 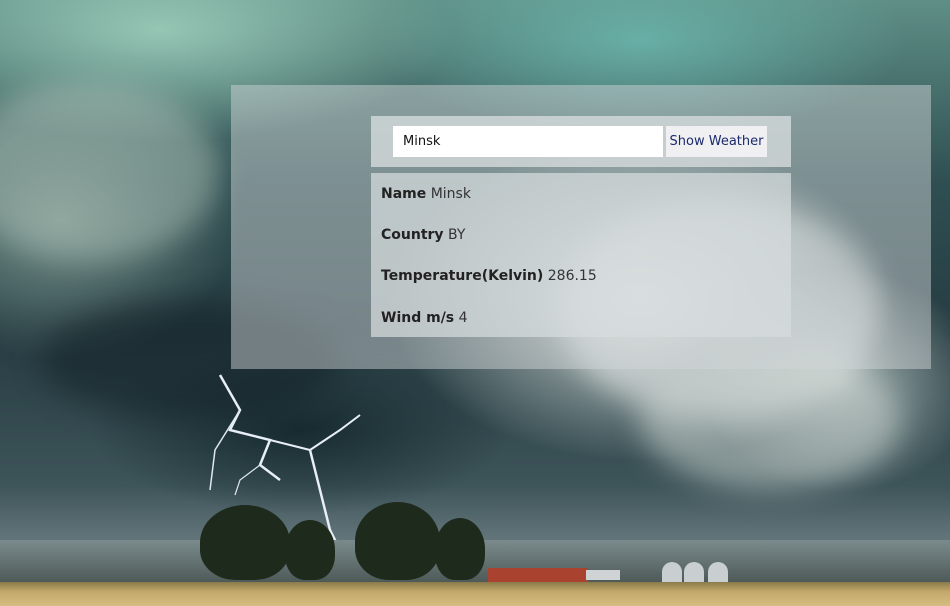 What do you see at coordinates (528, 141) in the screenshot?
I see `city-search-input` at bounding box center [528, 141].